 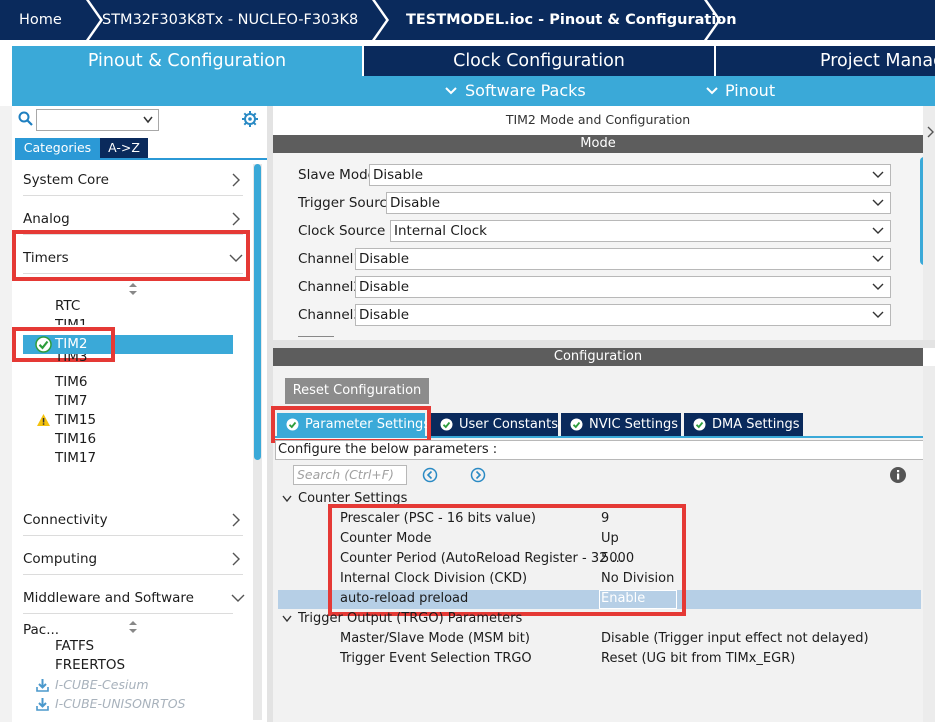 What do you see at coordinates (623, 287) in the screenshot?
I see `channel2-select: Disable` at bounding box center [623, 287].